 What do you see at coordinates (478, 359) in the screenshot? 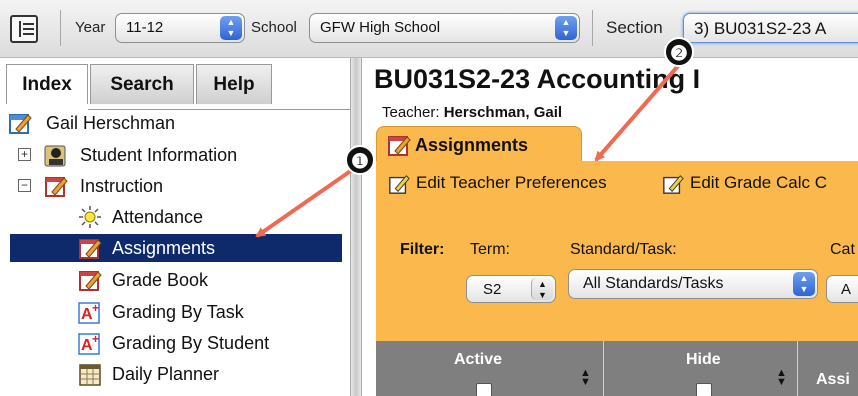
I see `col-active-label: Active` at bounding box center [478, 359].